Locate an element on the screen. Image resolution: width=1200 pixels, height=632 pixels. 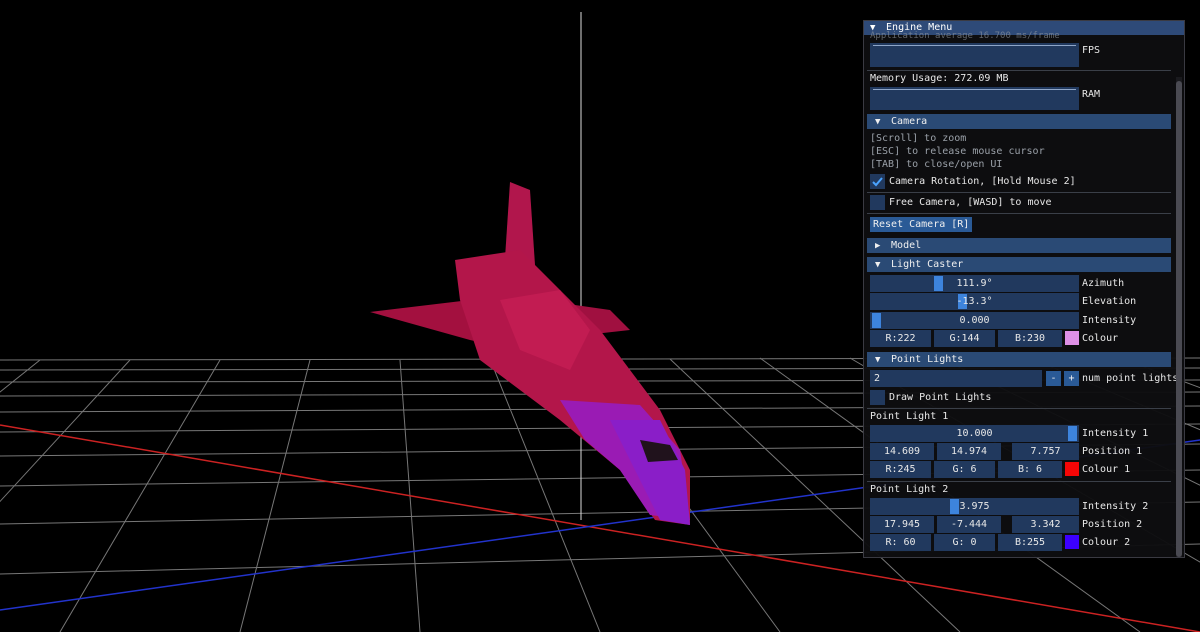
intensity-label: Intensity is located at coordinates (1109, 320).